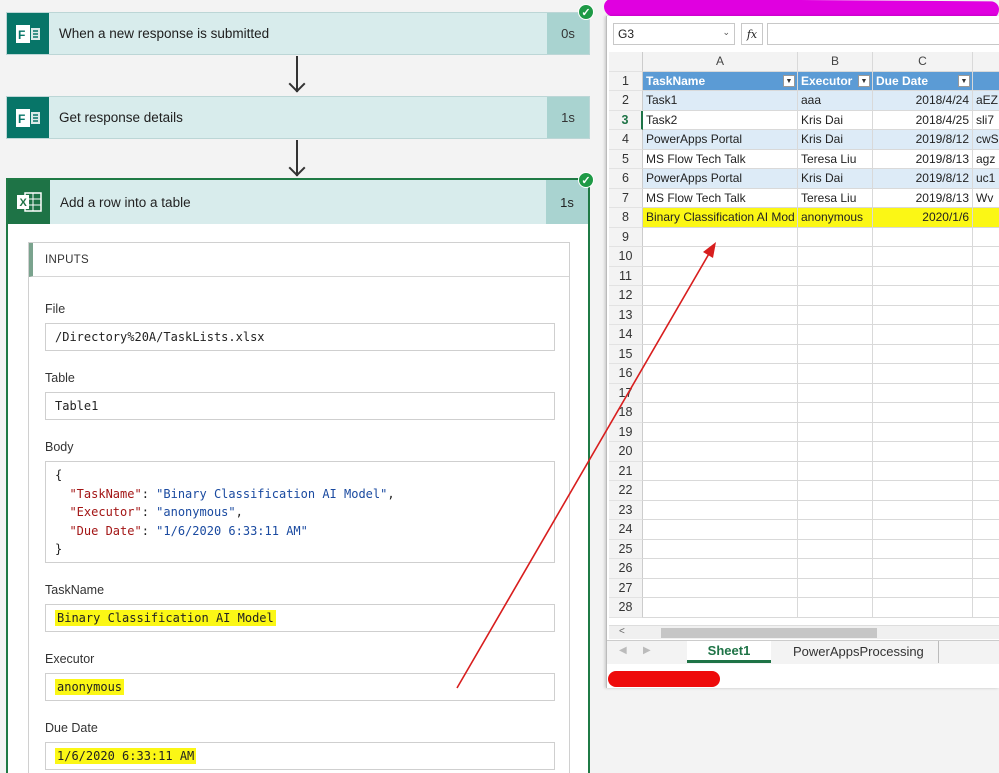 The height and width of the screenshot is (773, 999). I want to click on row-header: 19, so click(626, 432).